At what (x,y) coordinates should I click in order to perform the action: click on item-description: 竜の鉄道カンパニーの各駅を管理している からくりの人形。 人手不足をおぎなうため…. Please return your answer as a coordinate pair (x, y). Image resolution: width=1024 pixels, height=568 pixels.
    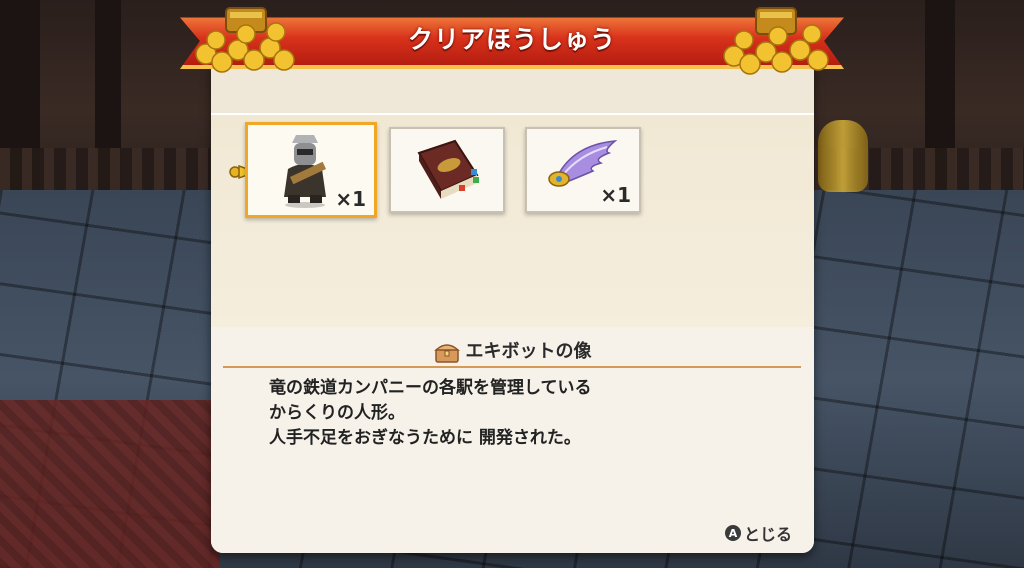
    Looking at the image, I should click on (529, 413).